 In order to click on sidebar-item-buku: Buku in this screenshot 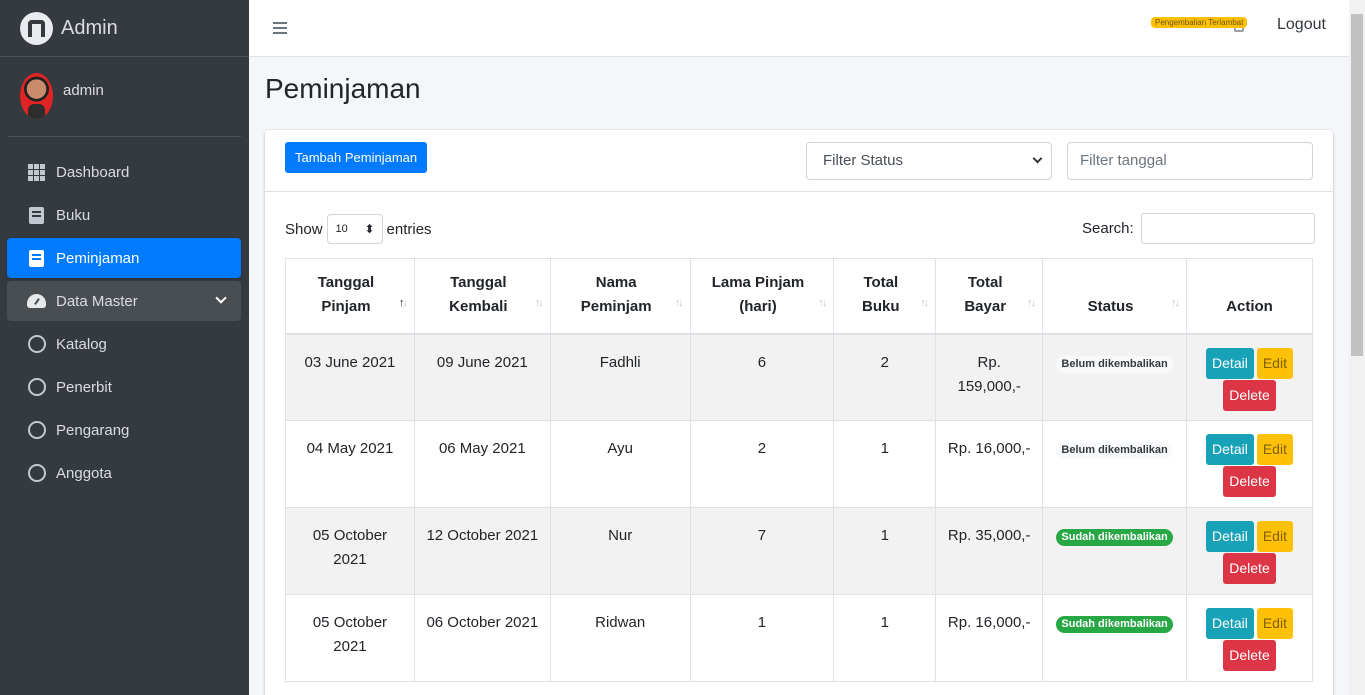, I will do `click(124, 215)`.